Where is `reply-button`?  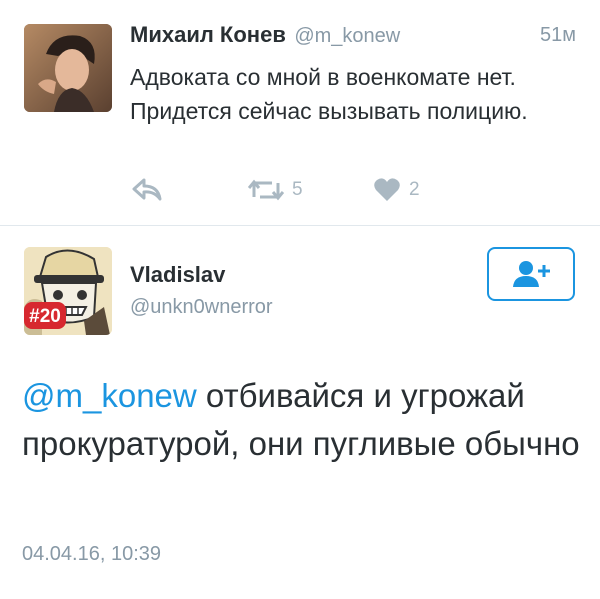 reply-button is located at coordinates (147, 190).